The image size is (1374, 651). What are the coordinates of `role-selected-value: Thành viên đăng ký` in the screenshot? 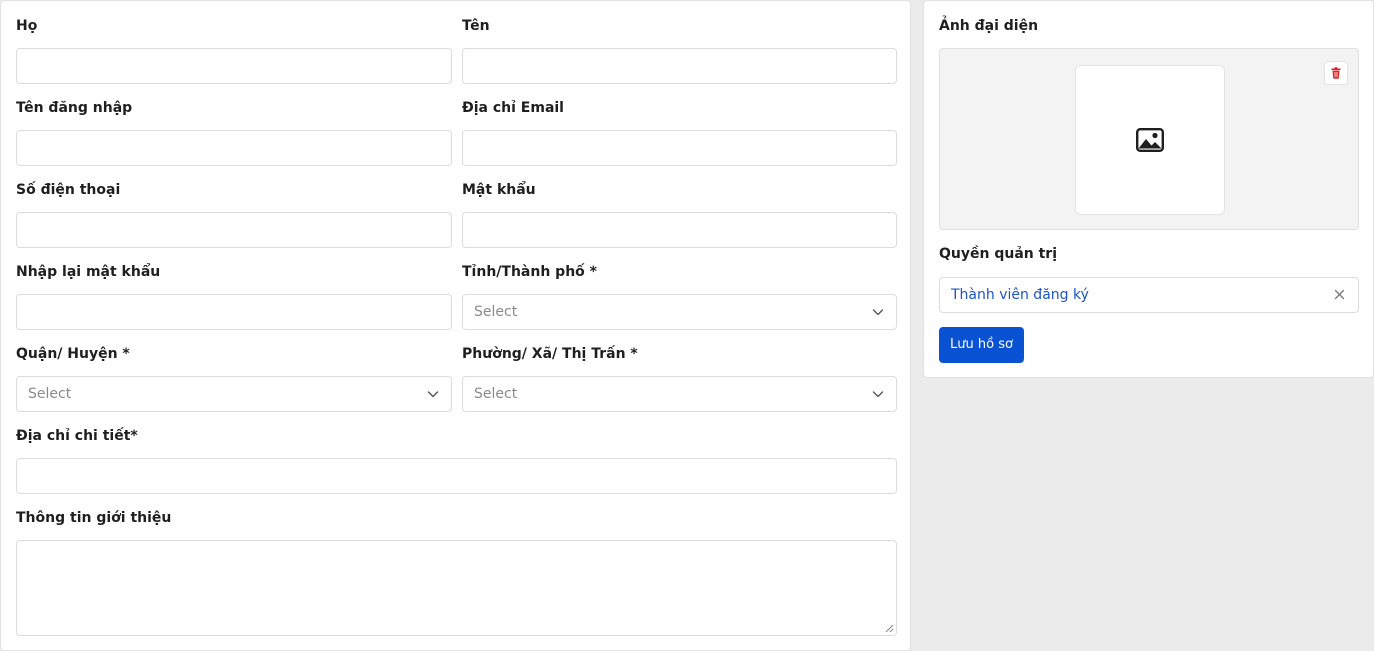 It's located at (1020, 295).